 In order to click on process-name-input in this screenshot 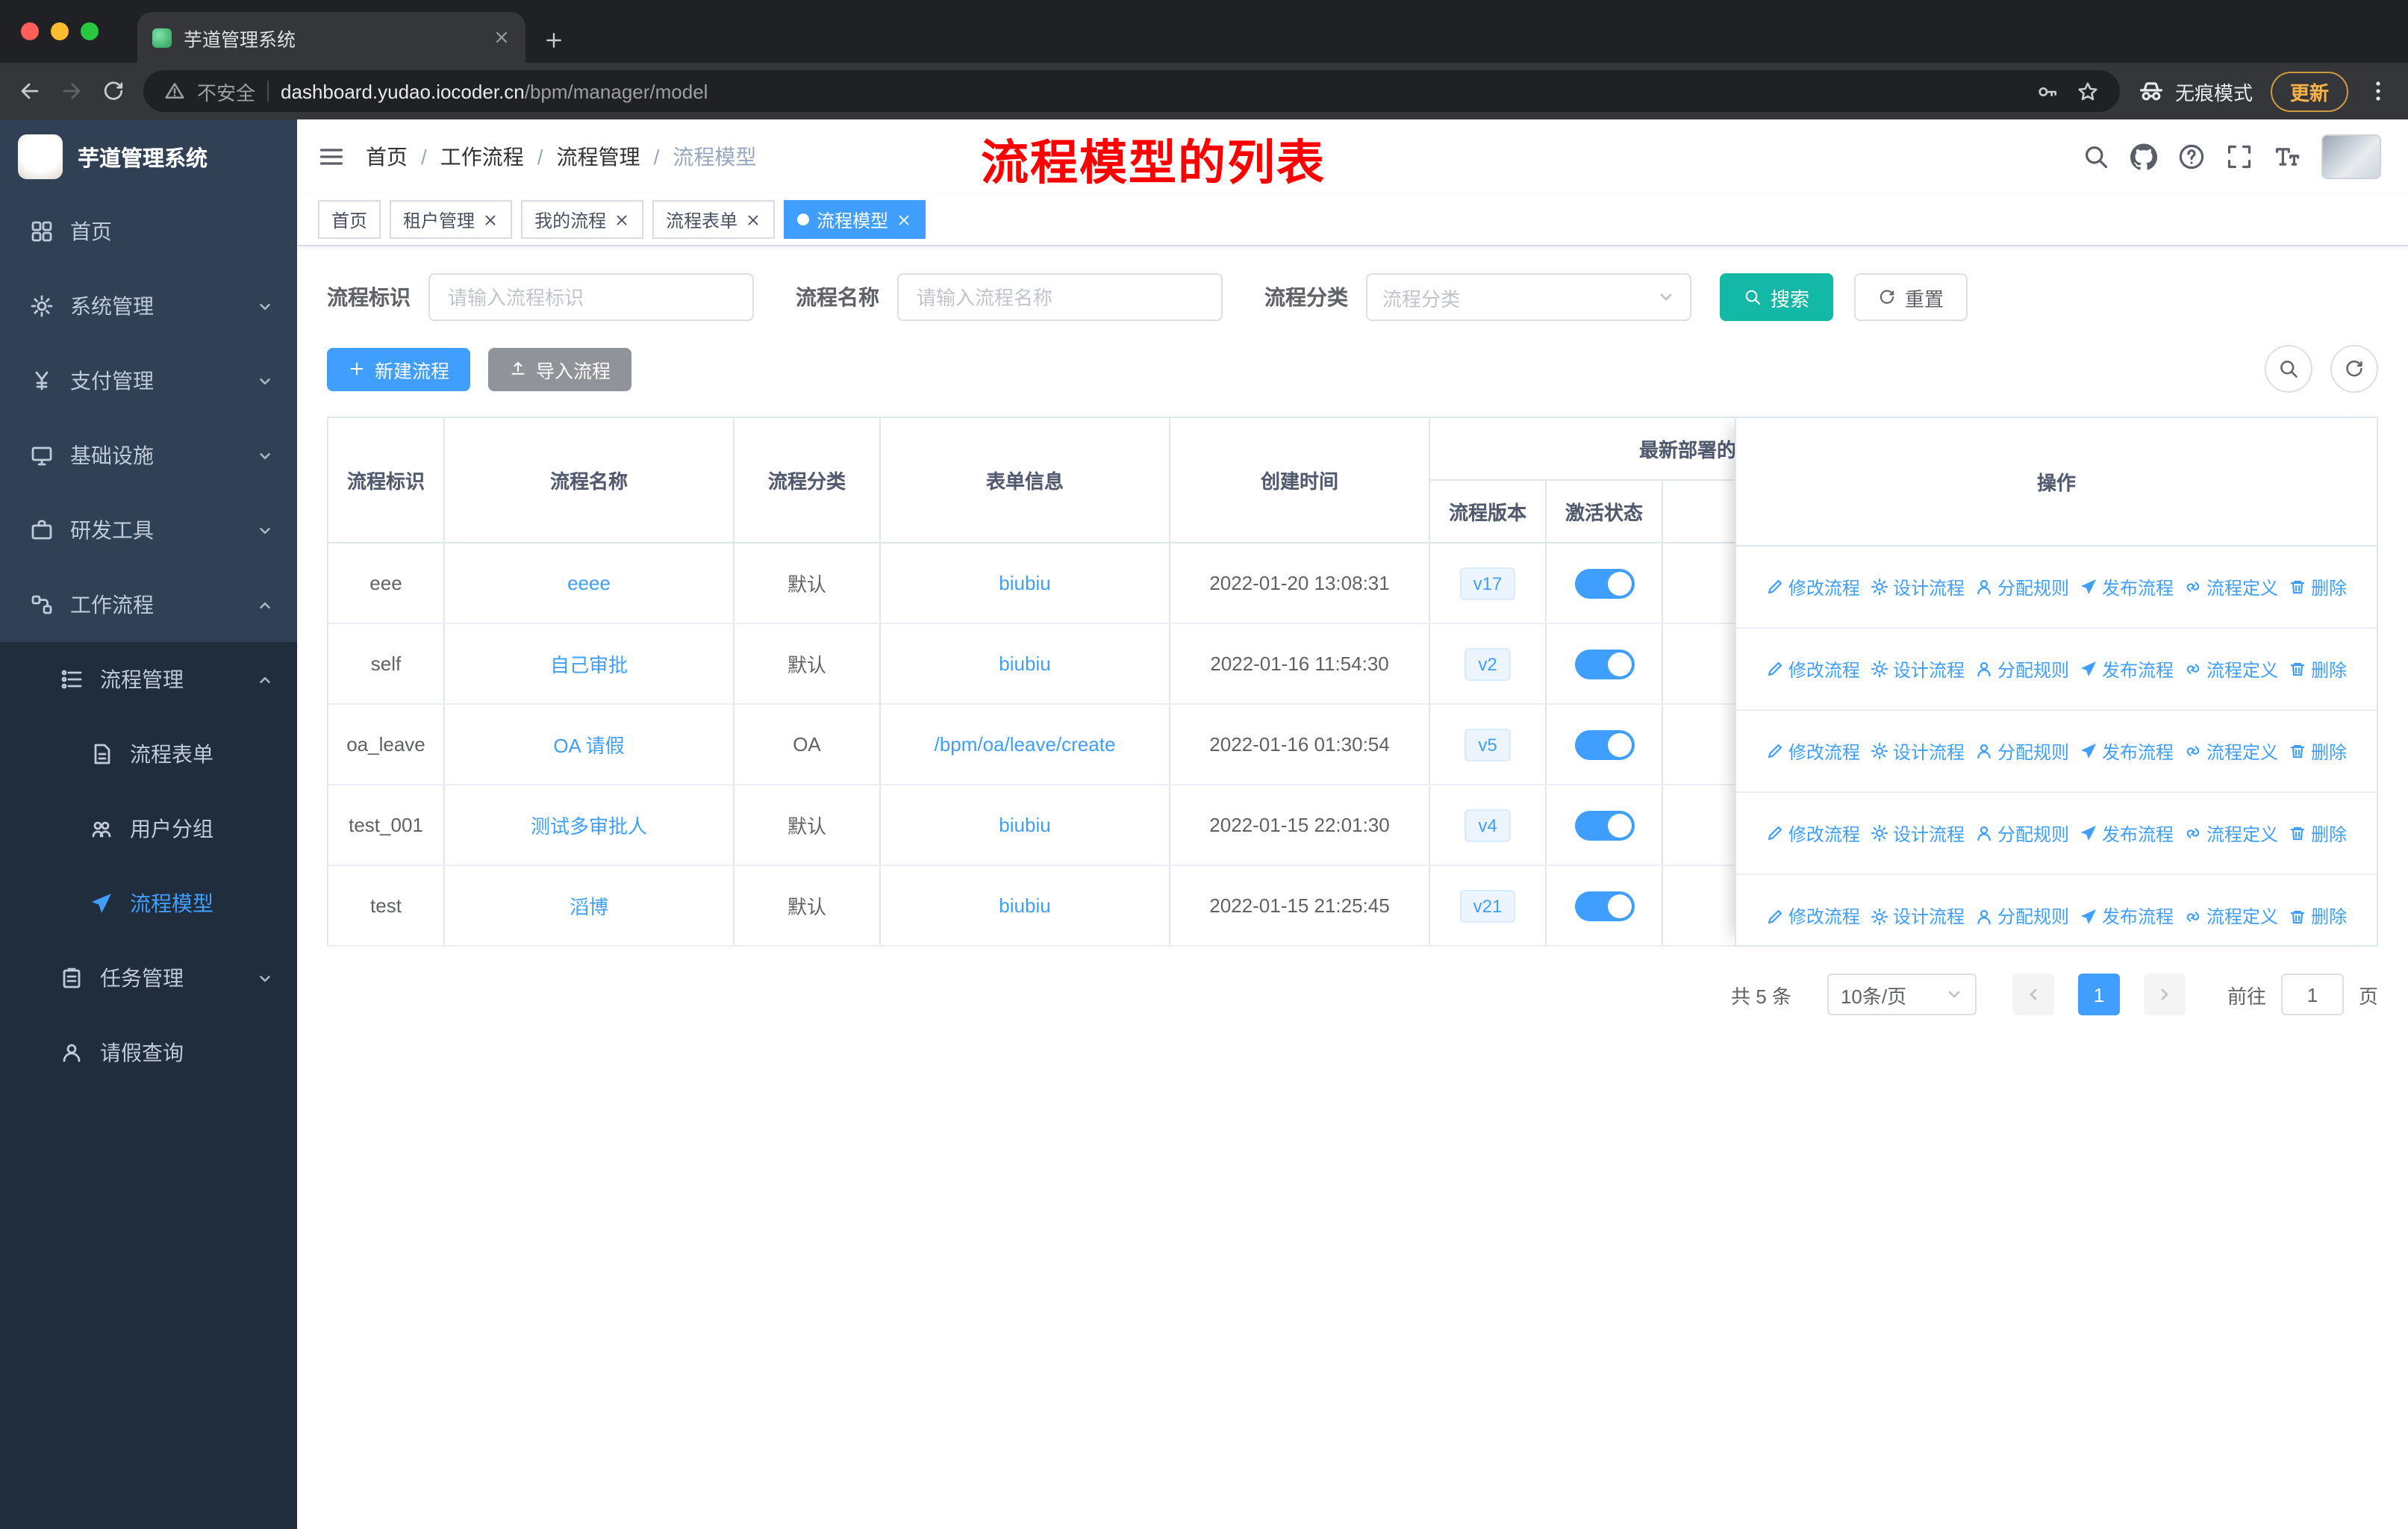, I will do `click(1060, 297)`.